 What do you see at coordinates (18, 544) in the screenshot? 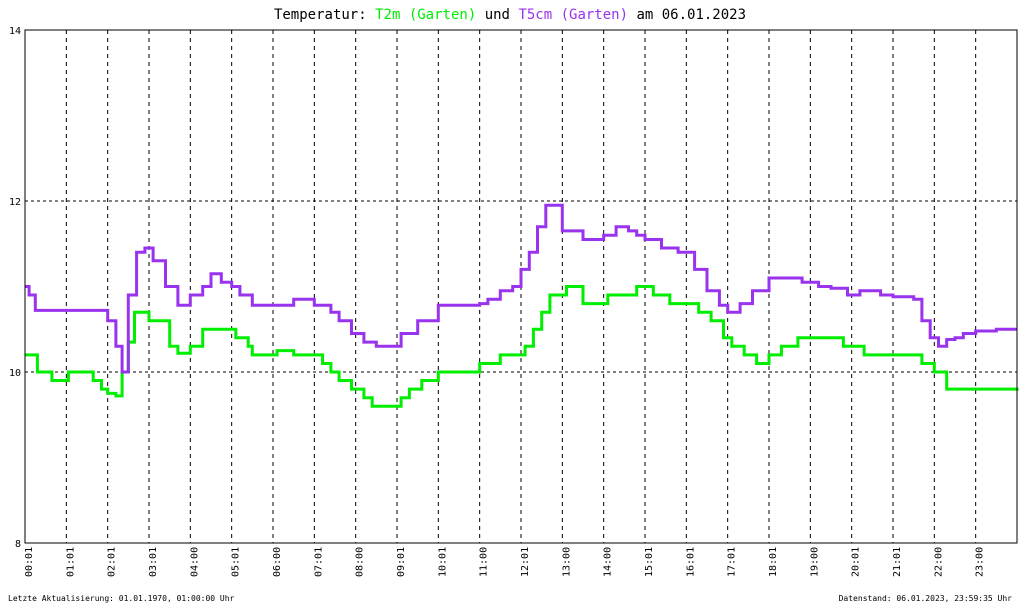
I see `y-tick-label: 8` at bounding box center [18, 544].